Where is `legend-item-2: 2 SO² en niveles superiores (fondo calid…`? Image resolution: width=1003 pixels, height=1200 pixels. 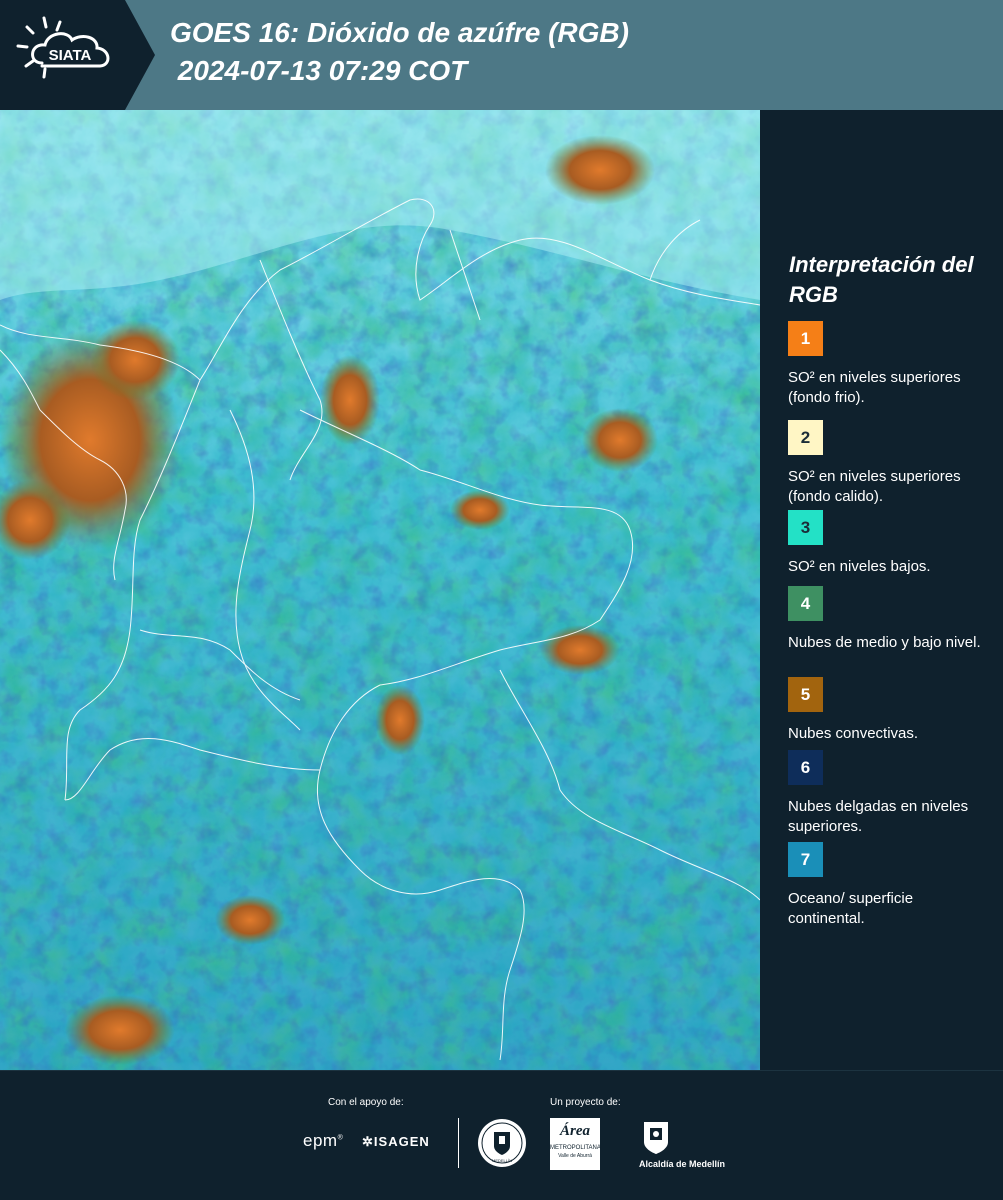 legend-item-2: 2 SO² en niveles superiores (fondo calid… is located at coordinates (888, 464).